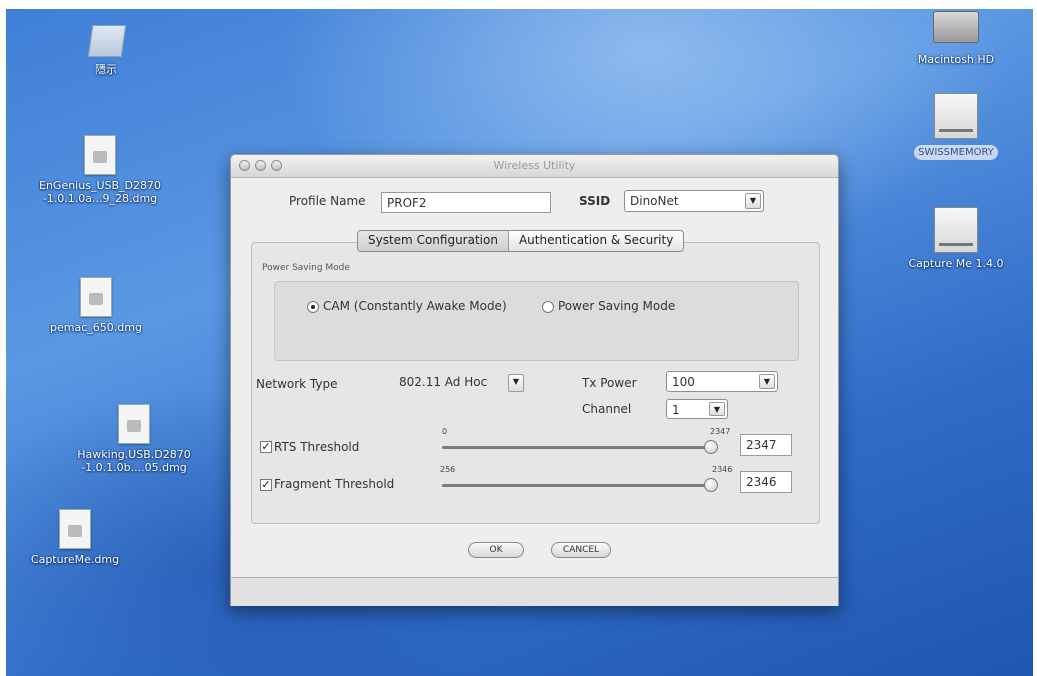 The height and width of the screenshot is (676, 1037). Describe the element at coordinates (334, 484) in the screenshot. I see `fragment-threshold-label: Fragment Threshold` at that location.